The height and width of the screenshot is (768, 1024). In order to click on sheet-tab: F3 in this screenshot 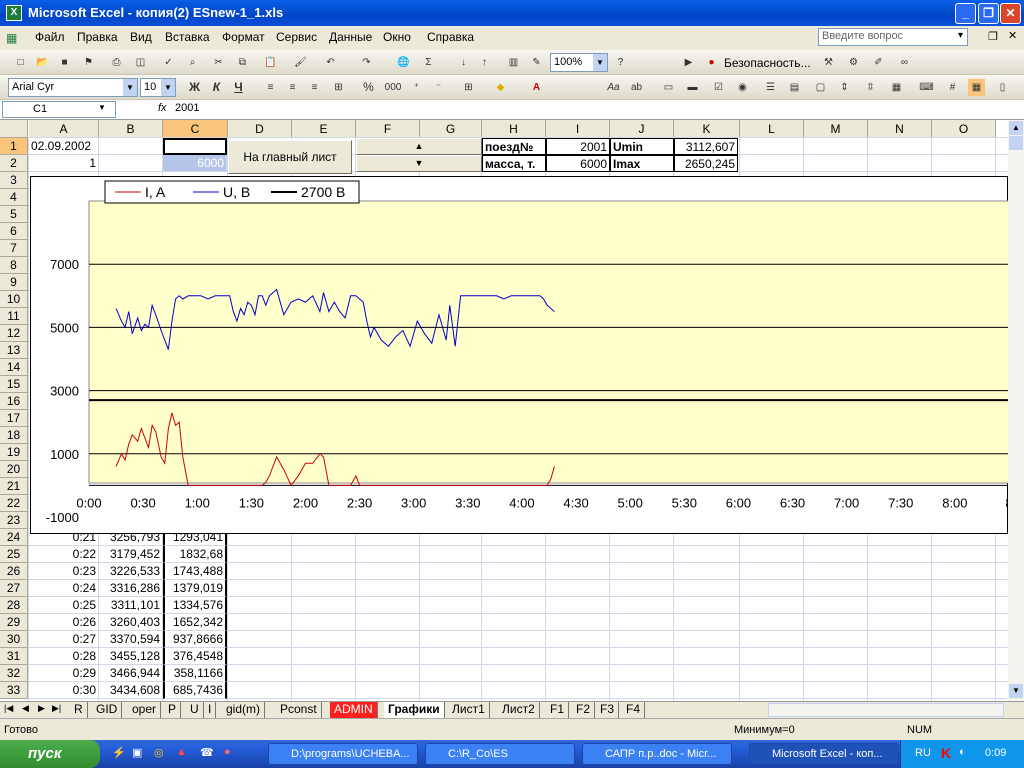, I will do `click(608, 710)`.